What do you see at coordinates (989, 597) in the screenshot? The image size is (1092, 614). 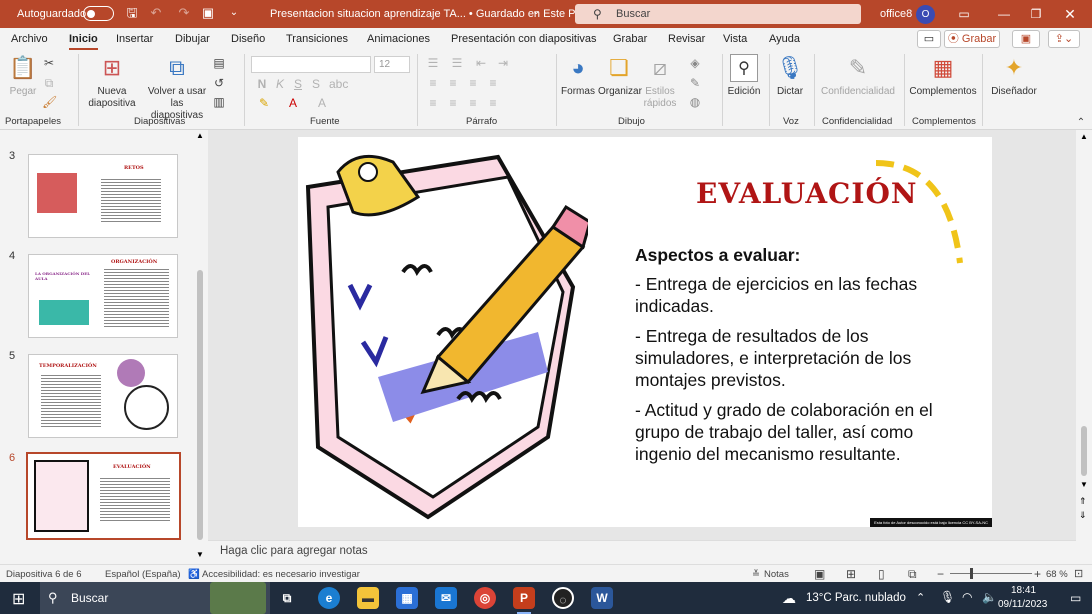 I see `volume-icon: 🔈` at bounding box center [989, 597].